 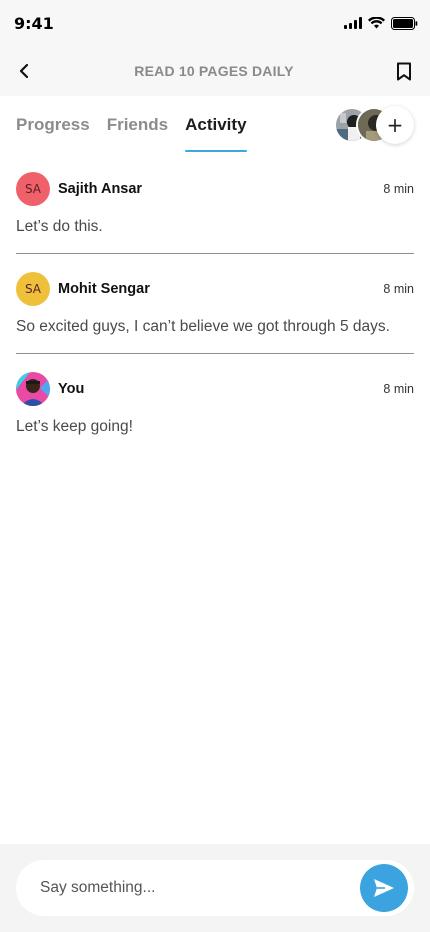 What do you see at coordinates (215, 189) in the screenshot?
I see `post-header: SA Sajith Ansar 8 min` at bounding box center [215, 189].